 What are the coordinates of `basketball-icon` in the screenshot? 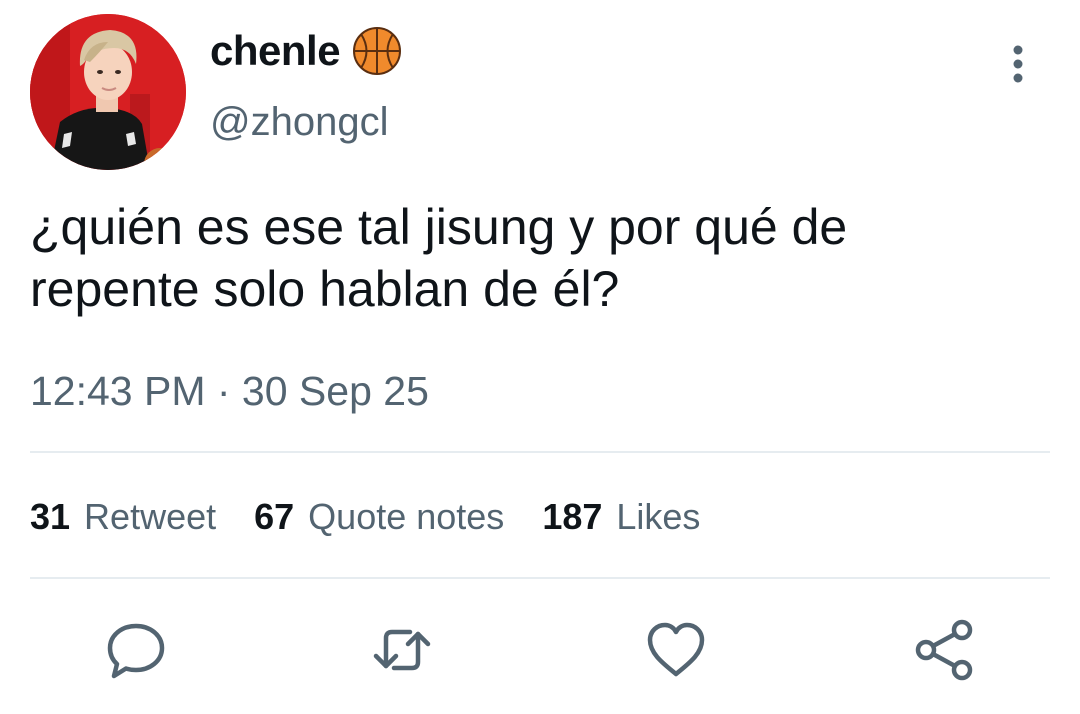 It's located at (377, 51).